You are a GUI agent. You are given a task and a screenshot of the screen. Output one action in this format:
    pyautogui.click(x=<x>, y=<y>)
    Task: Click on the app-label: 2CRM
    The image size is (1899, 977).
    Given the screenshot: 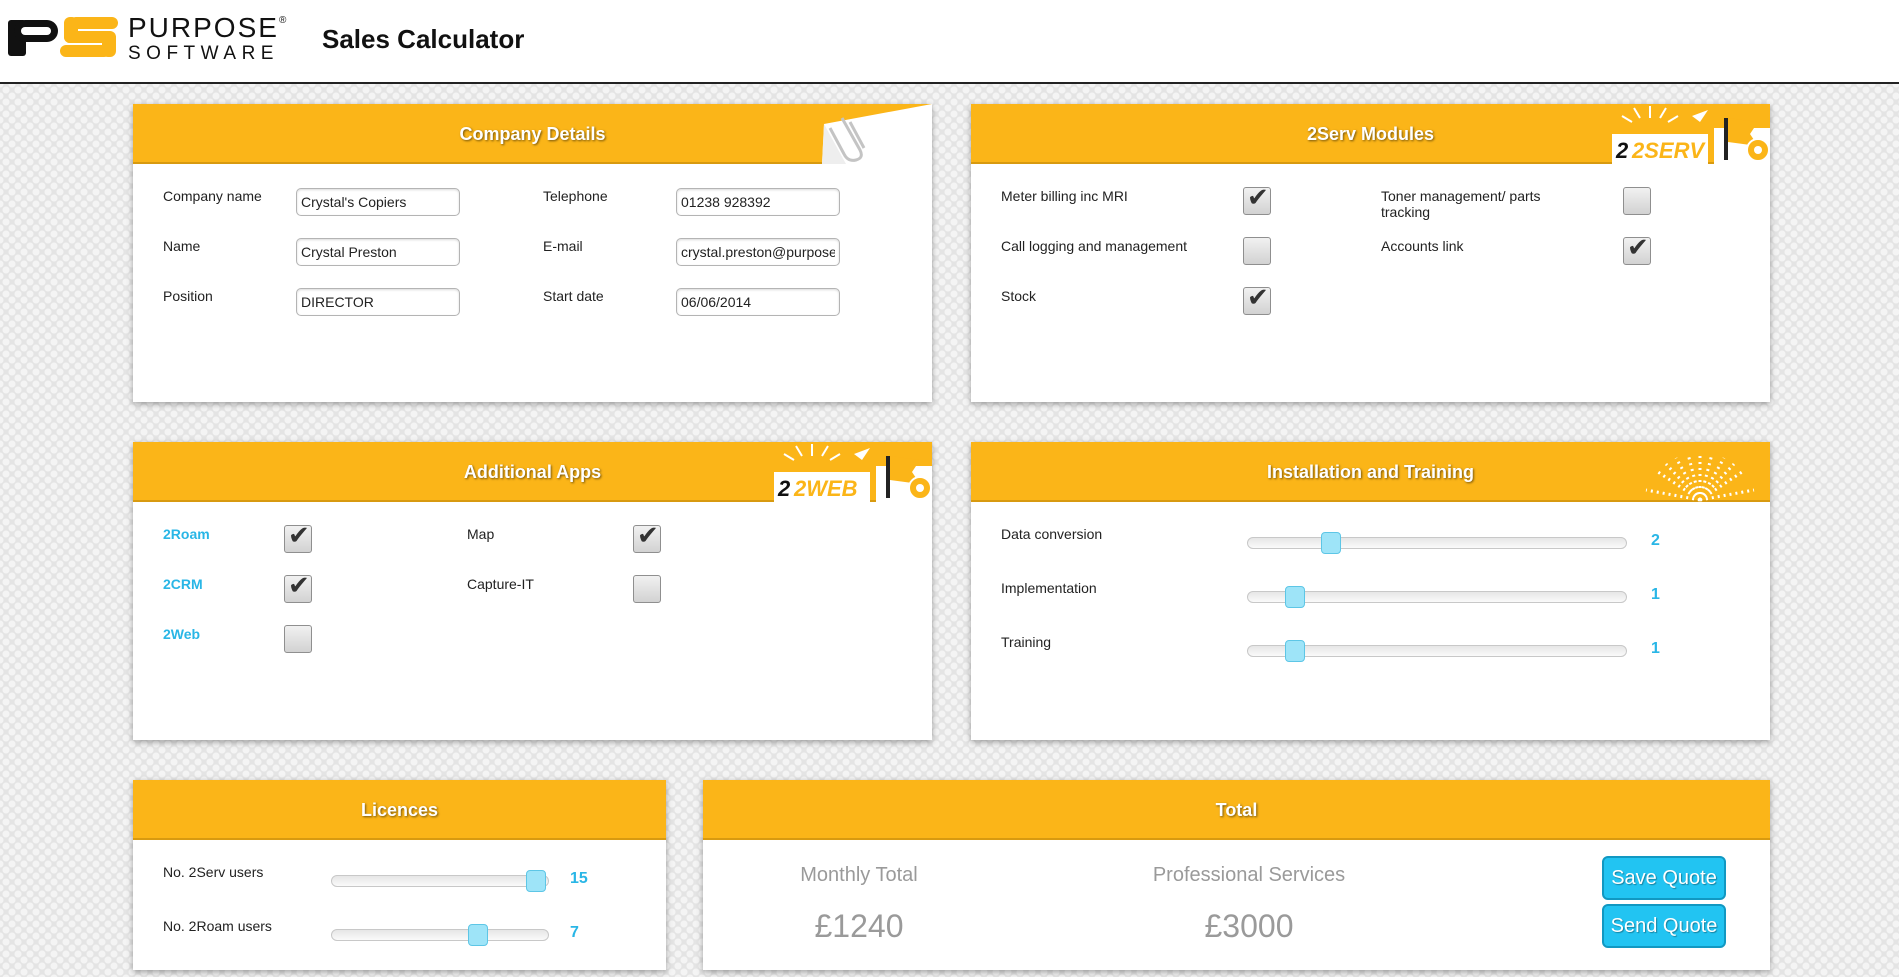 What is the action you would take?
    pyautogui.click(x=183, y=584)
    